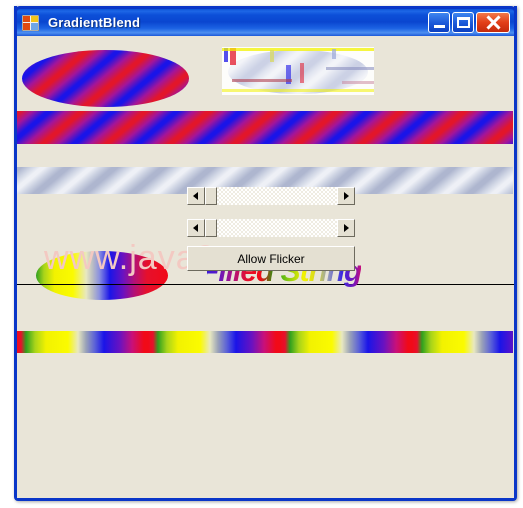 The height and width of the screenshot is (508, 523). I want to click on hscrollbar-top-right-button, so click(346, 196).